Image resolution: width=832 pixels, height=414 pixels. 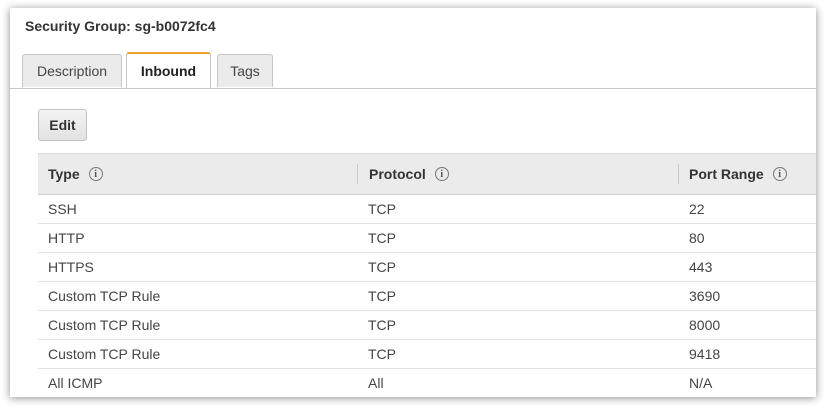 What do you see at coordinates (705, 354) in the screenshot?
I see `cell-port-range: 9418` at bounding box center [705, 354].